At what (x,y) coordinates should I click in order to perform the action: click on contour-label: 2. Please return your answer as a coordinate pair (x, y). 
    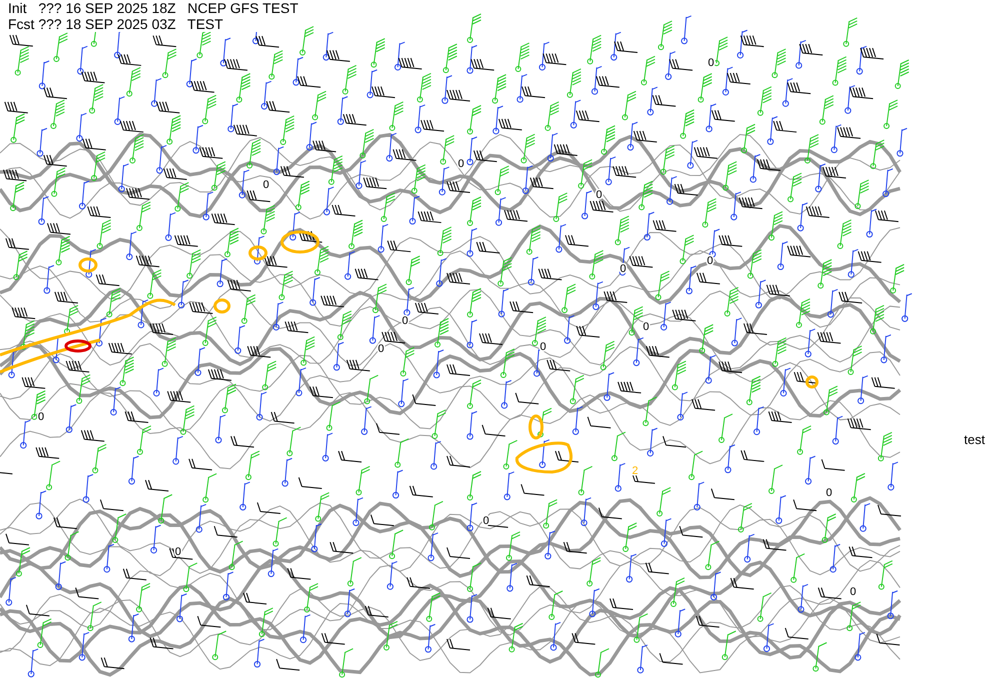
    Looking at the image, I should click on (635, 471).